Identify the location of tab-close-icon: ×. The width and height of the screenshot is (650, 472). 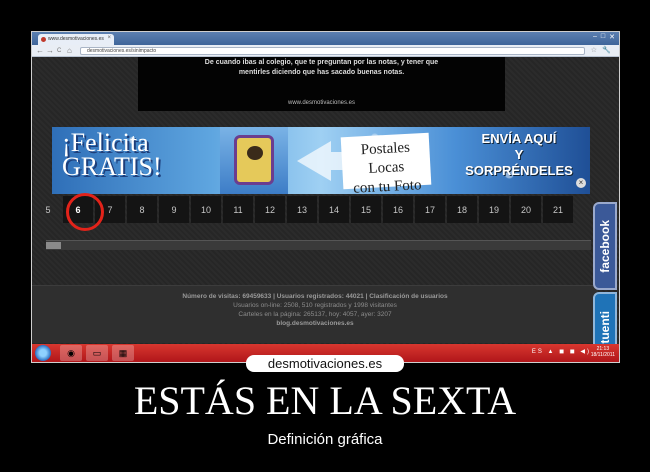
(109, 38).